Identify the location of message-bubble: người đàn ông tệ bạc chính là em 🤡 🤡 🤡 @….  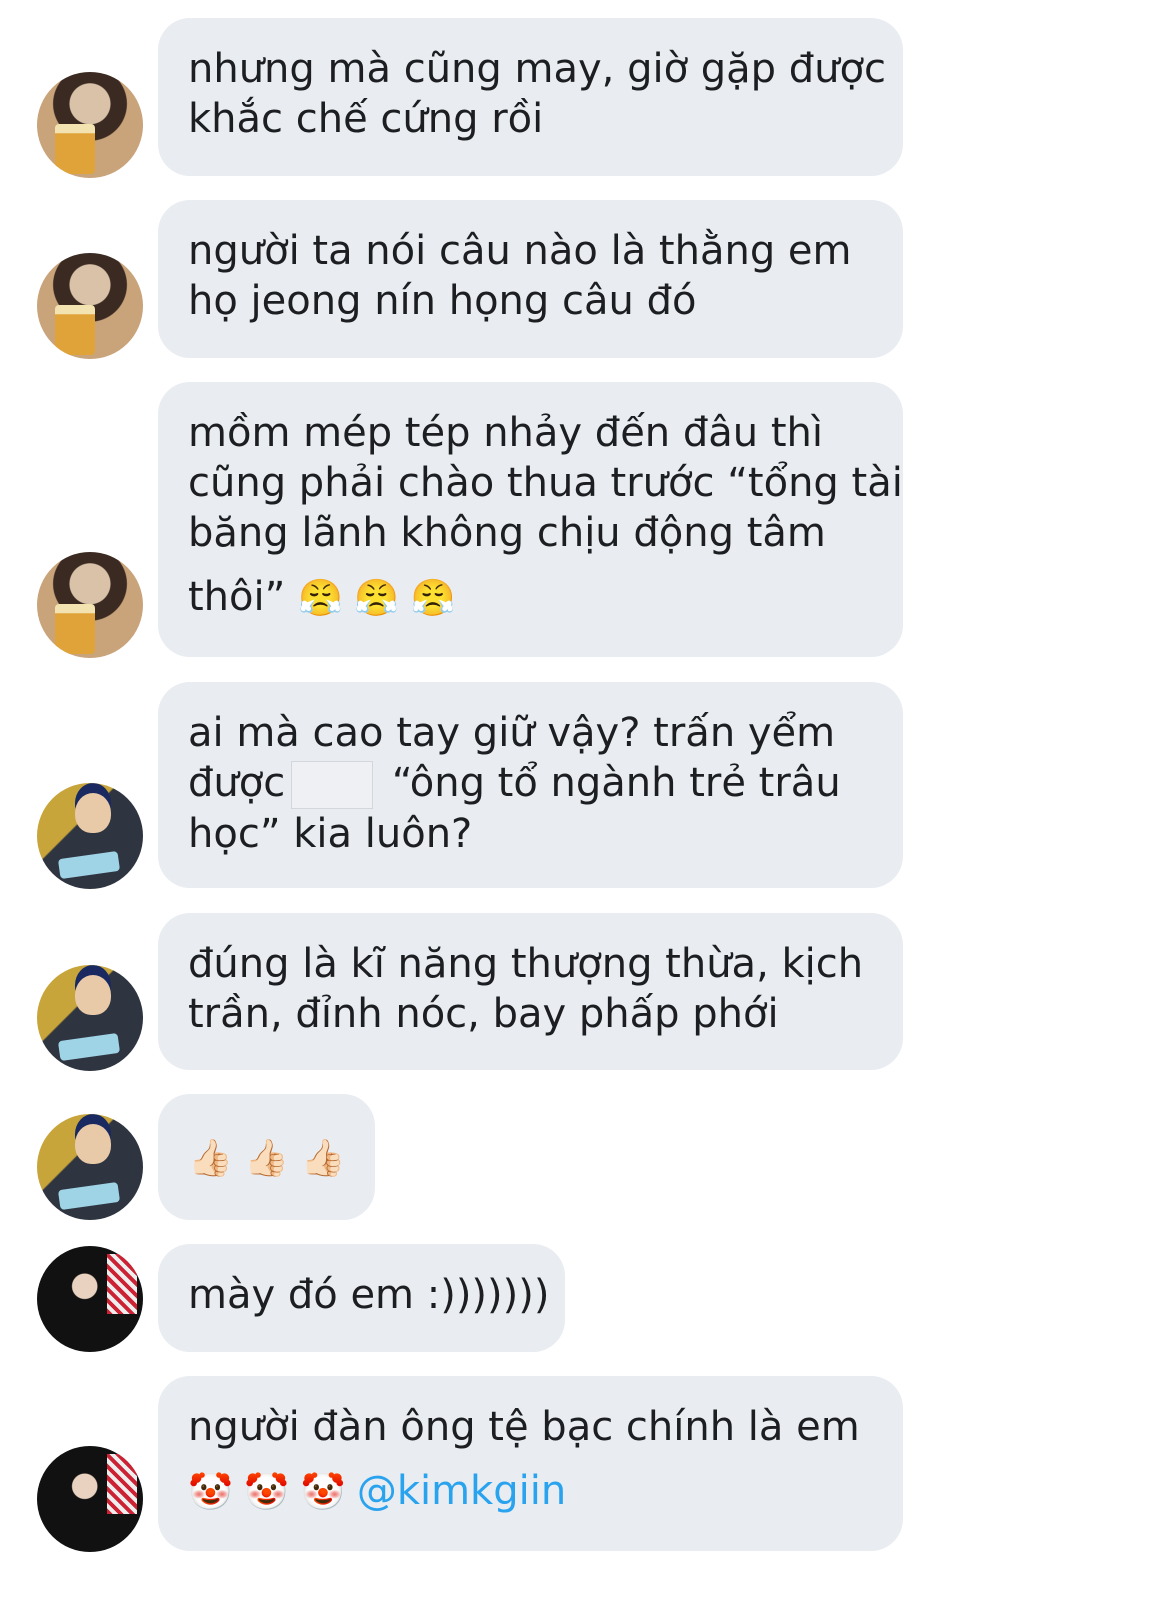
(530, 1463).